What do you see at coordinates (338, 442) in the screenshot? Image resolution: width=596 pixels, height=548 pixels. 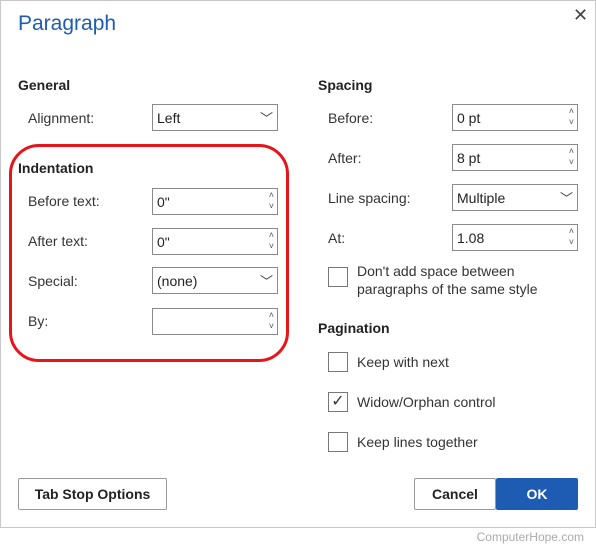 I see `keep-lines-together-checkbox` at bounding box center [338, 442].